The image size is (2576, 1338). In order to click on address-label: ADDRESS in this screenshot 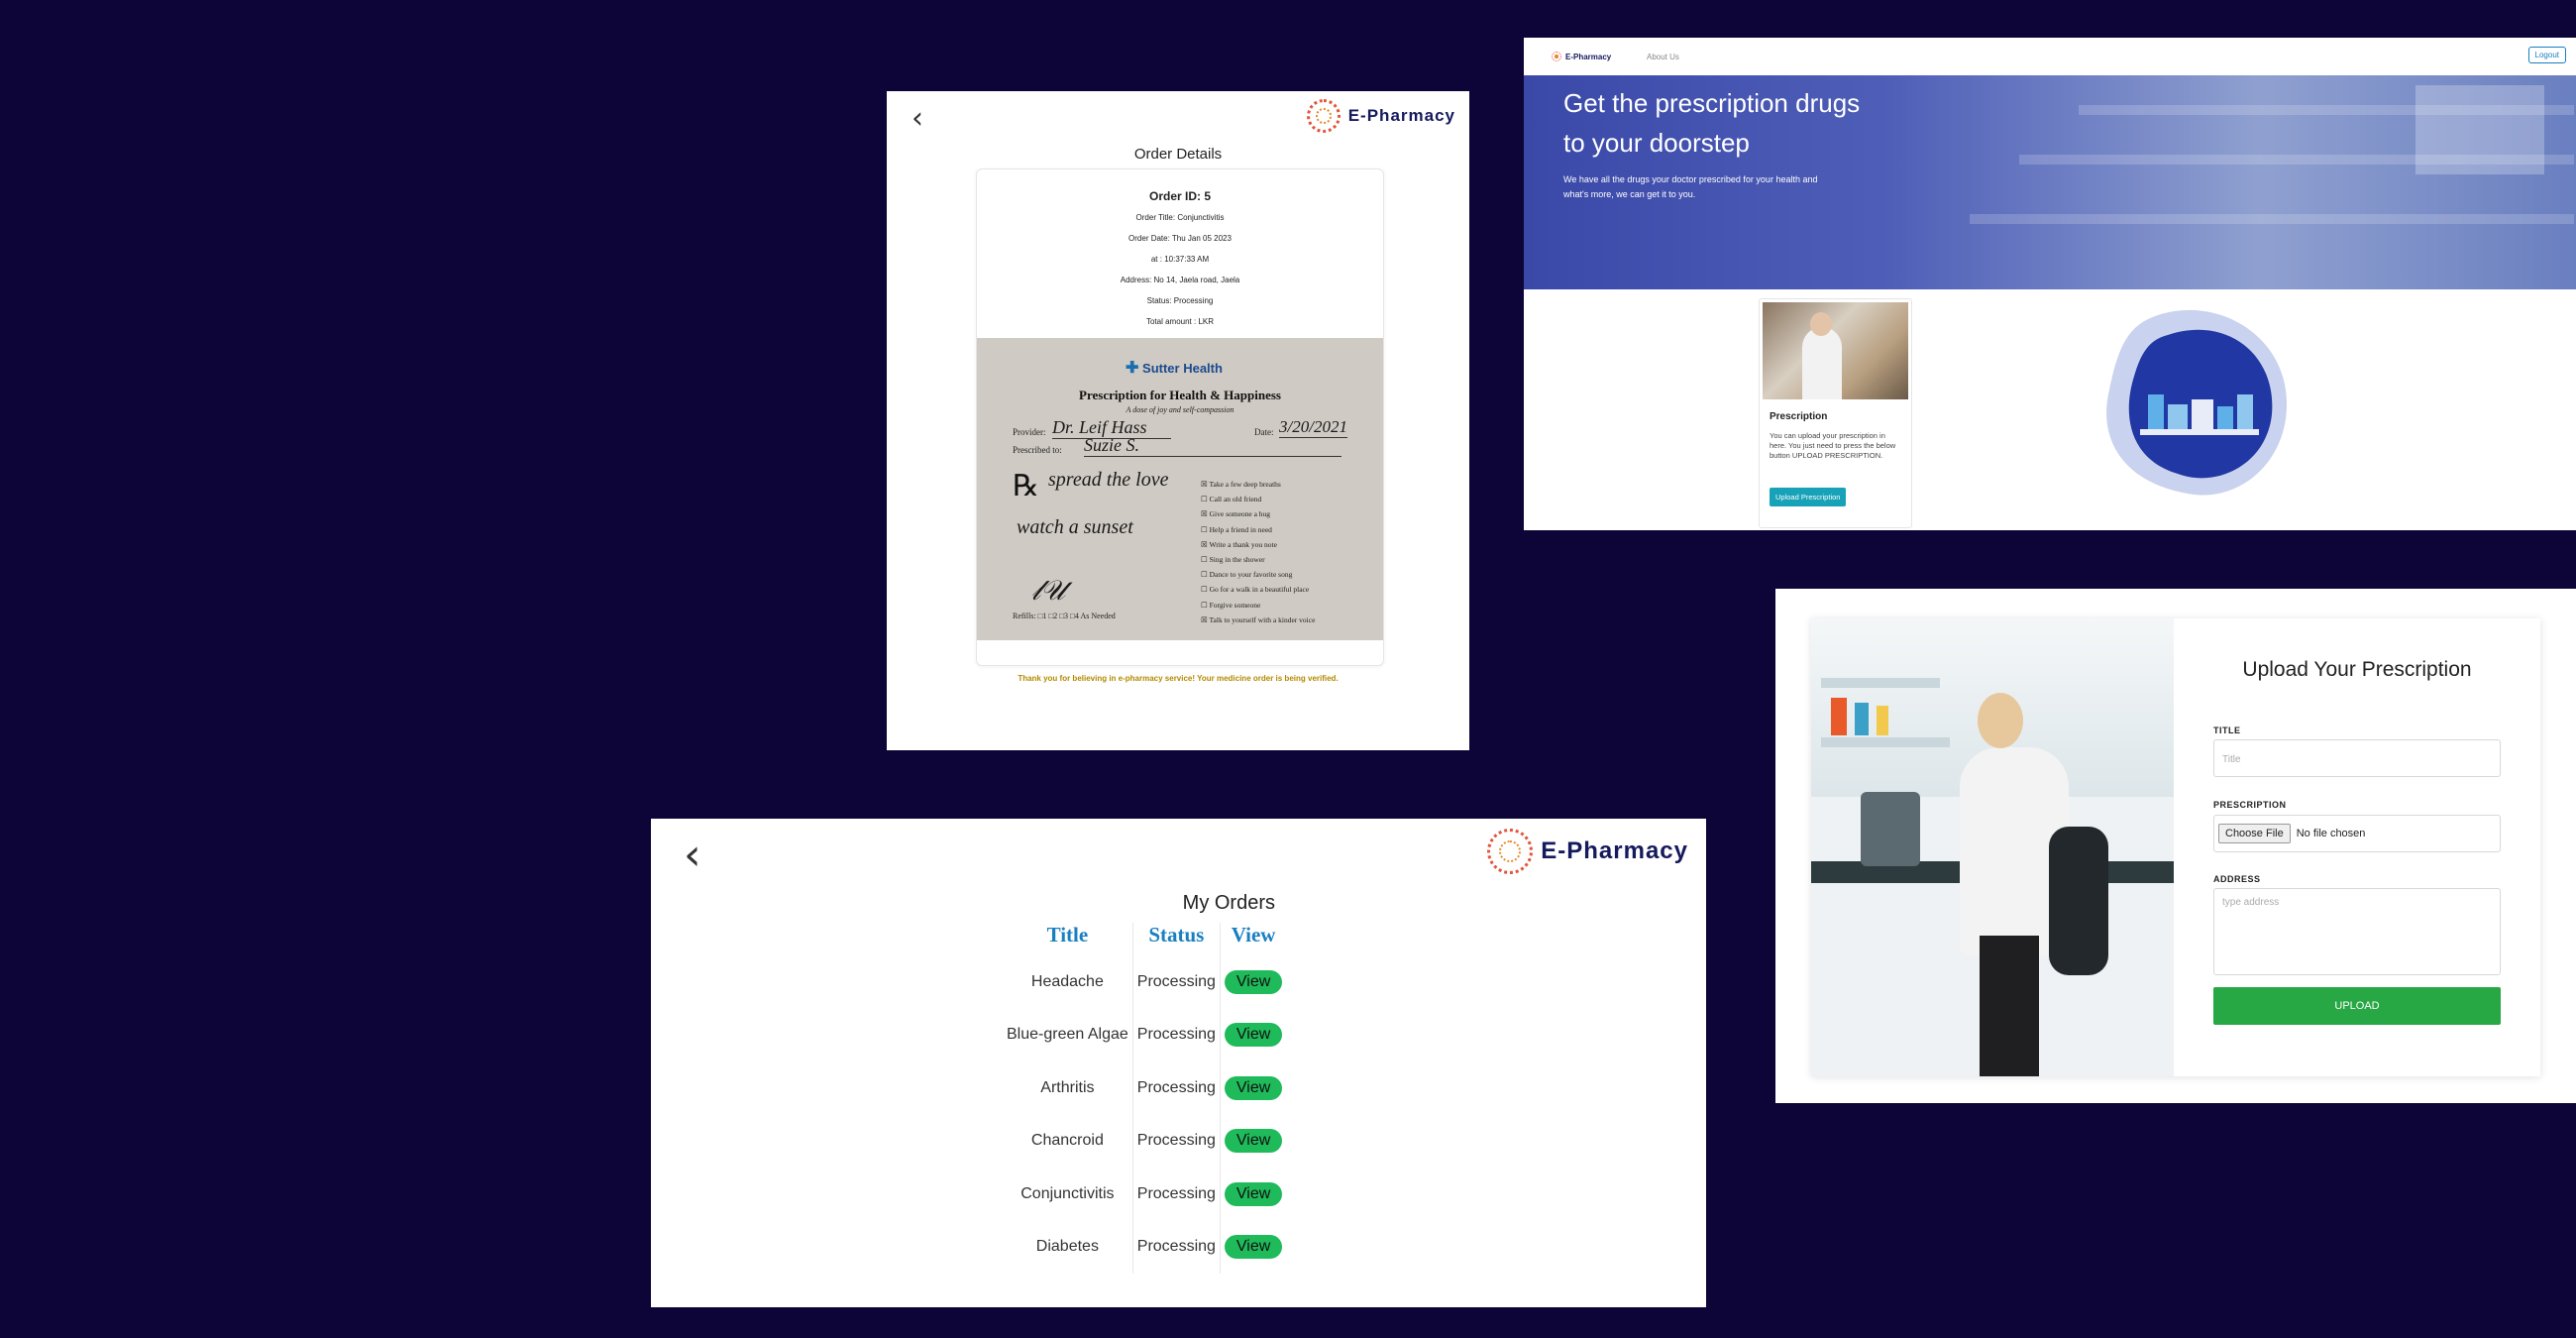, I will do `click(2237, 879)`.